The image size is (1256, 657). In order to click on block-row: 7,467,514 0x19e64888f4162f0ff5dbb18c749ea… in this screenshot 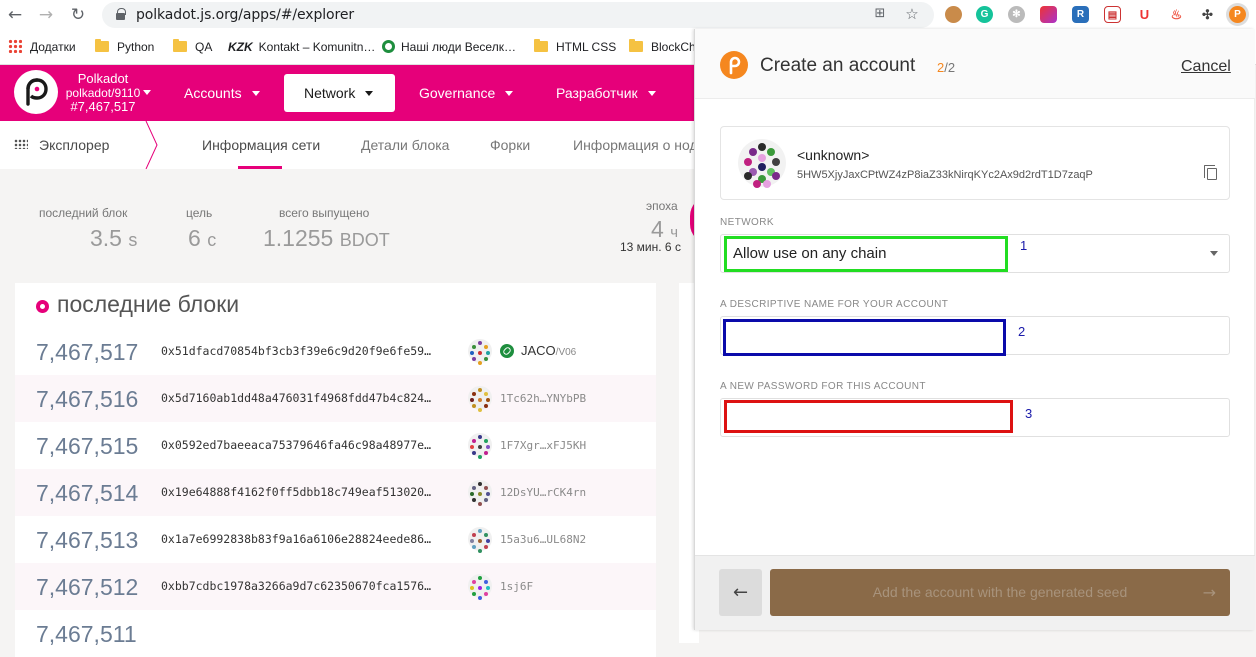, I will do `click(335, 492)`.